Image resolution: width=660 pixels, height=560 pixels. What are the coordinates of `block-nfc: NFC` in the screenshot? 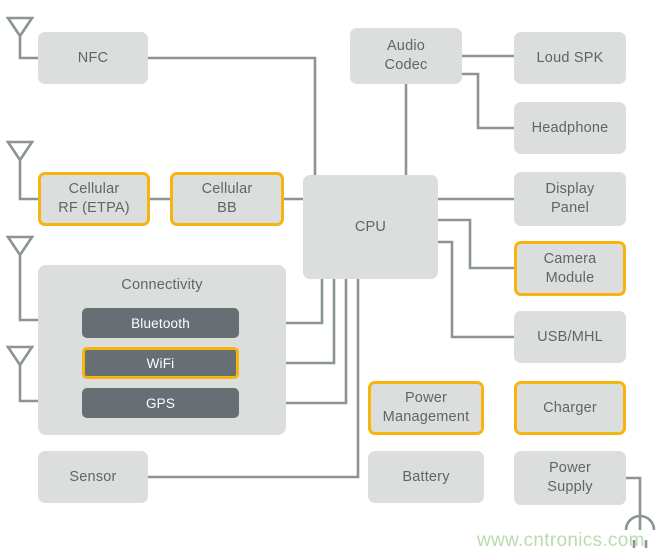 It's located at (93, 58).